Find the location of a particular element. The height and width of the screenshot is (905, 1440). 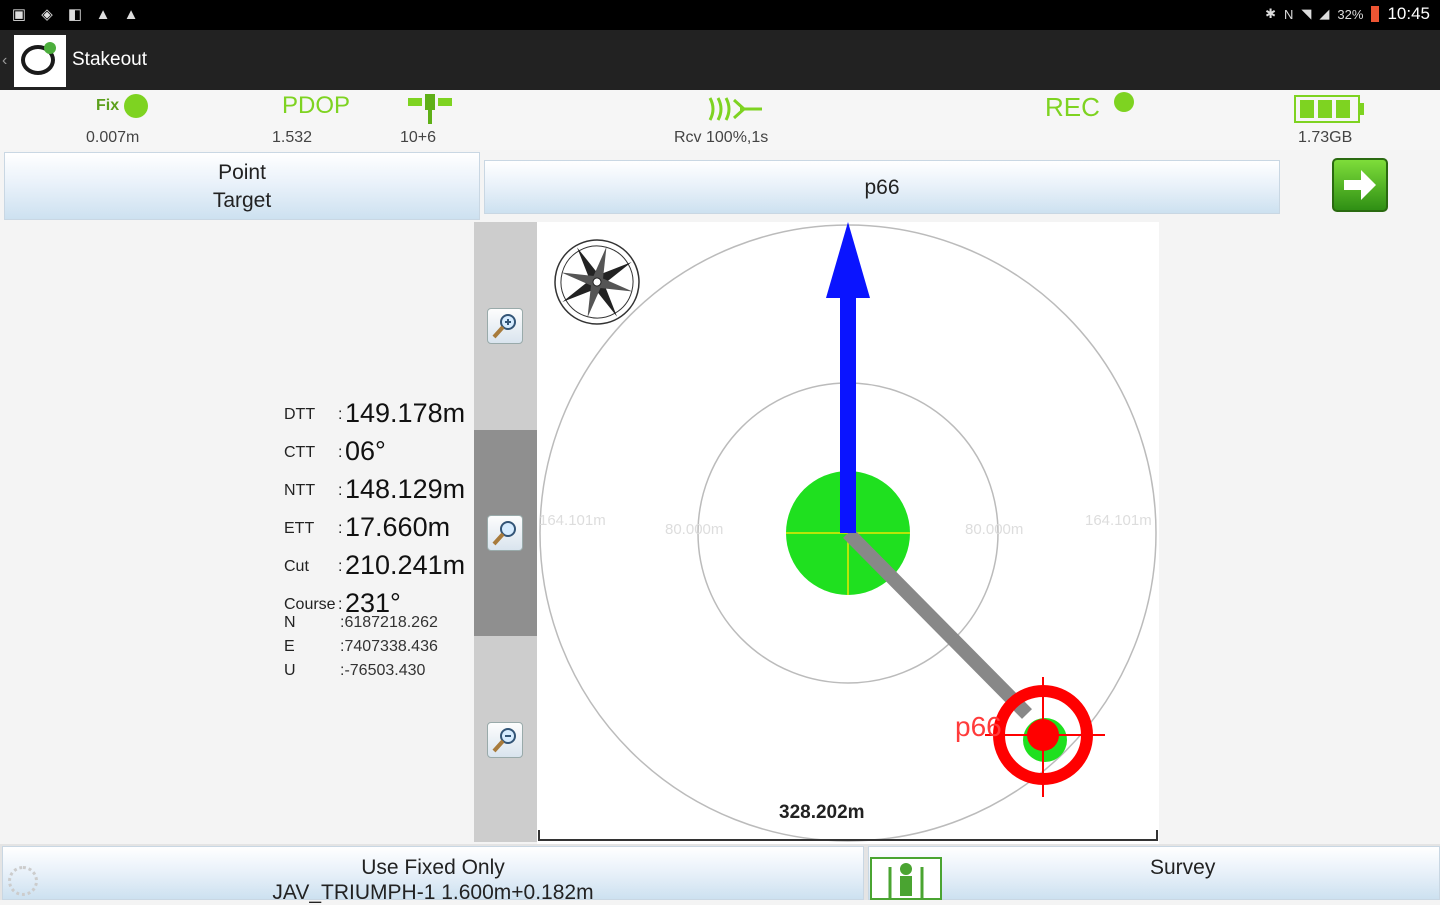

point-target-button: Point Target is located at coordinates (242, 186).